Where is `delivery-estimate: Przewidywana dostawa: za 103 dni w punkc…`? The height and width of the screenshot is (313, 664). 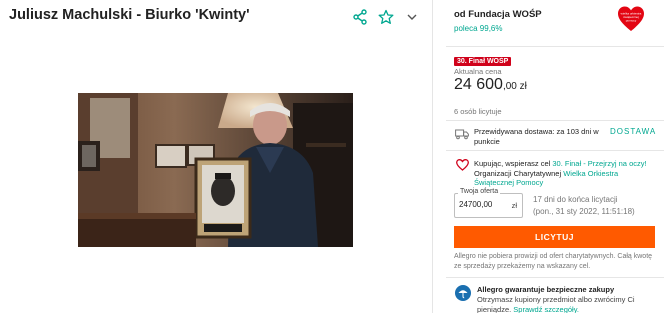 delivery-estimate: Przewidywana dostawa: za 103 dni w punkc… is located at coordinates (536, 136).